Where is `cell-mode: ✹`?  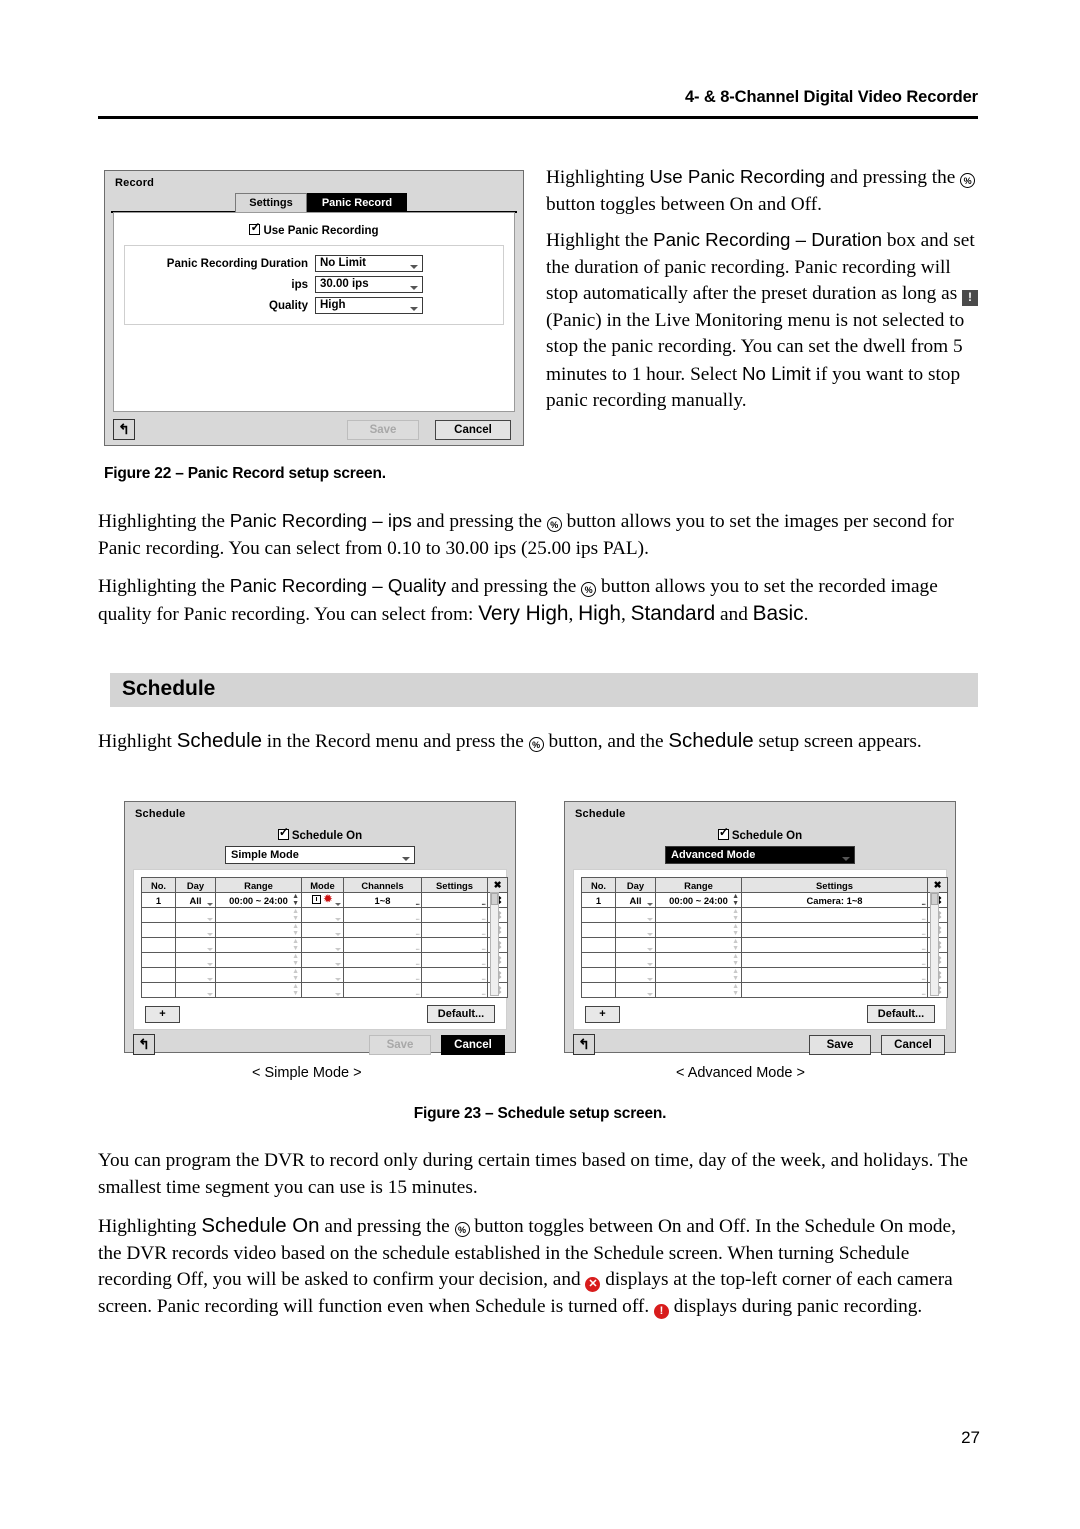 cell-mode: ✹ is located at coordinates (322, 900).